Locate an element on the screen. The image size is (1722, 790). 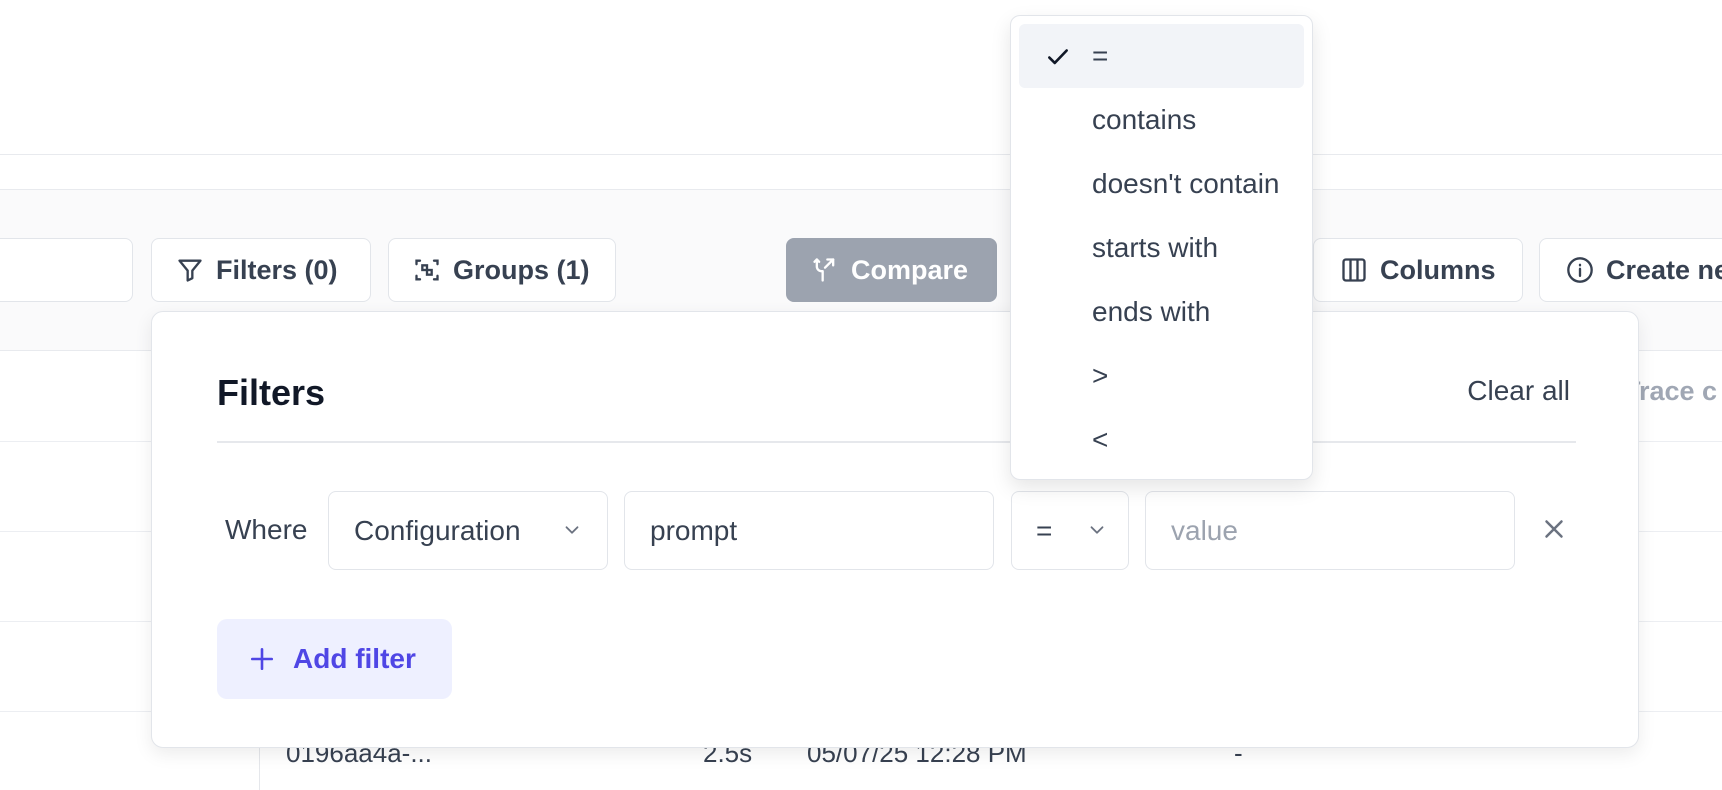
operator-option-less-than: < is located at coordinates (1161, 440).